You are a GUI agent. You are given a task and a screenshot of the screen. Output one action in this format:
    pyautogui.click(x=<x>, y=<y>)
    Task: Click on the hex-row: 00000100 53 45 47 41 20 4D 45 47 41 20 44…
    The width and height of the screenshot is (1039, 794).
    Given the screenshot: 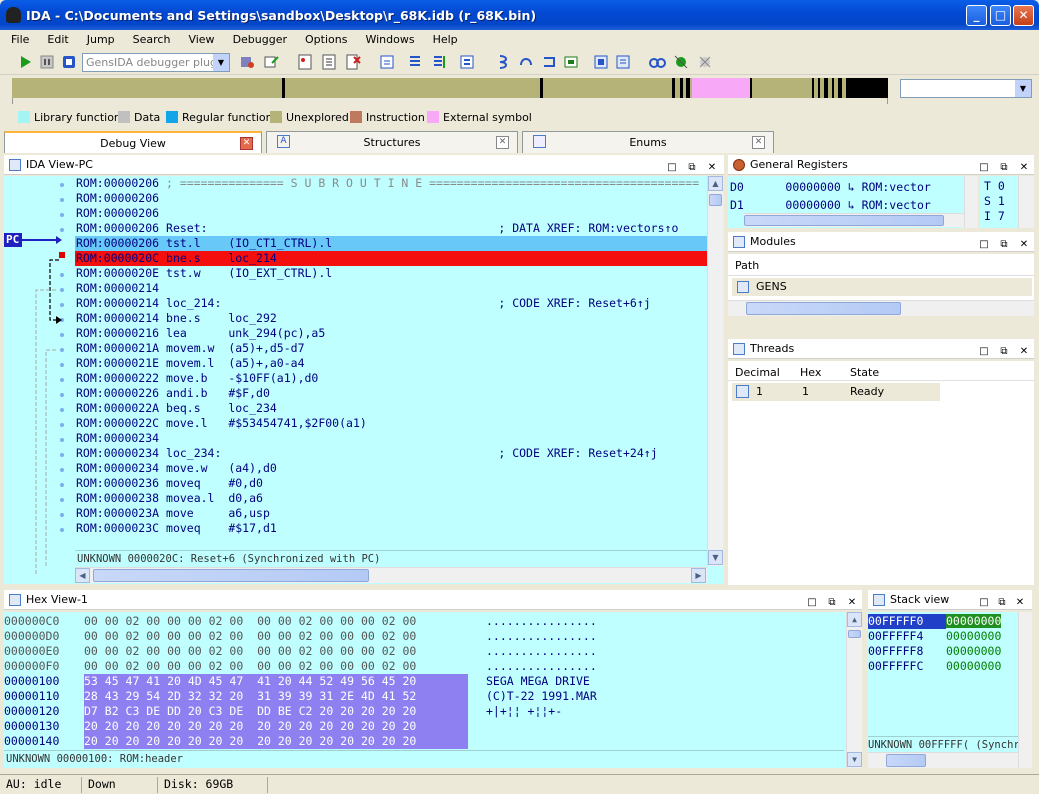 What is the action you would take?
    pyautogui.click(x=424, y=681)
    